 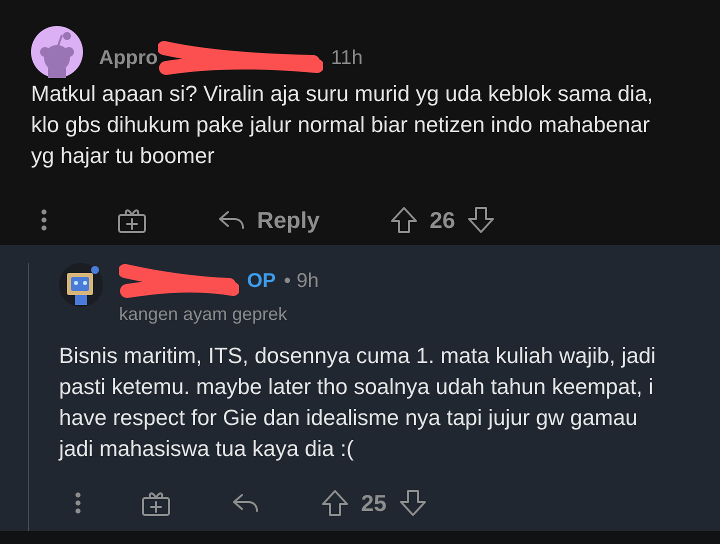 What do you see at coordinates (374, 503) in the screenshot?
I see `vote-count: 25` at bounding box center [374, 503].